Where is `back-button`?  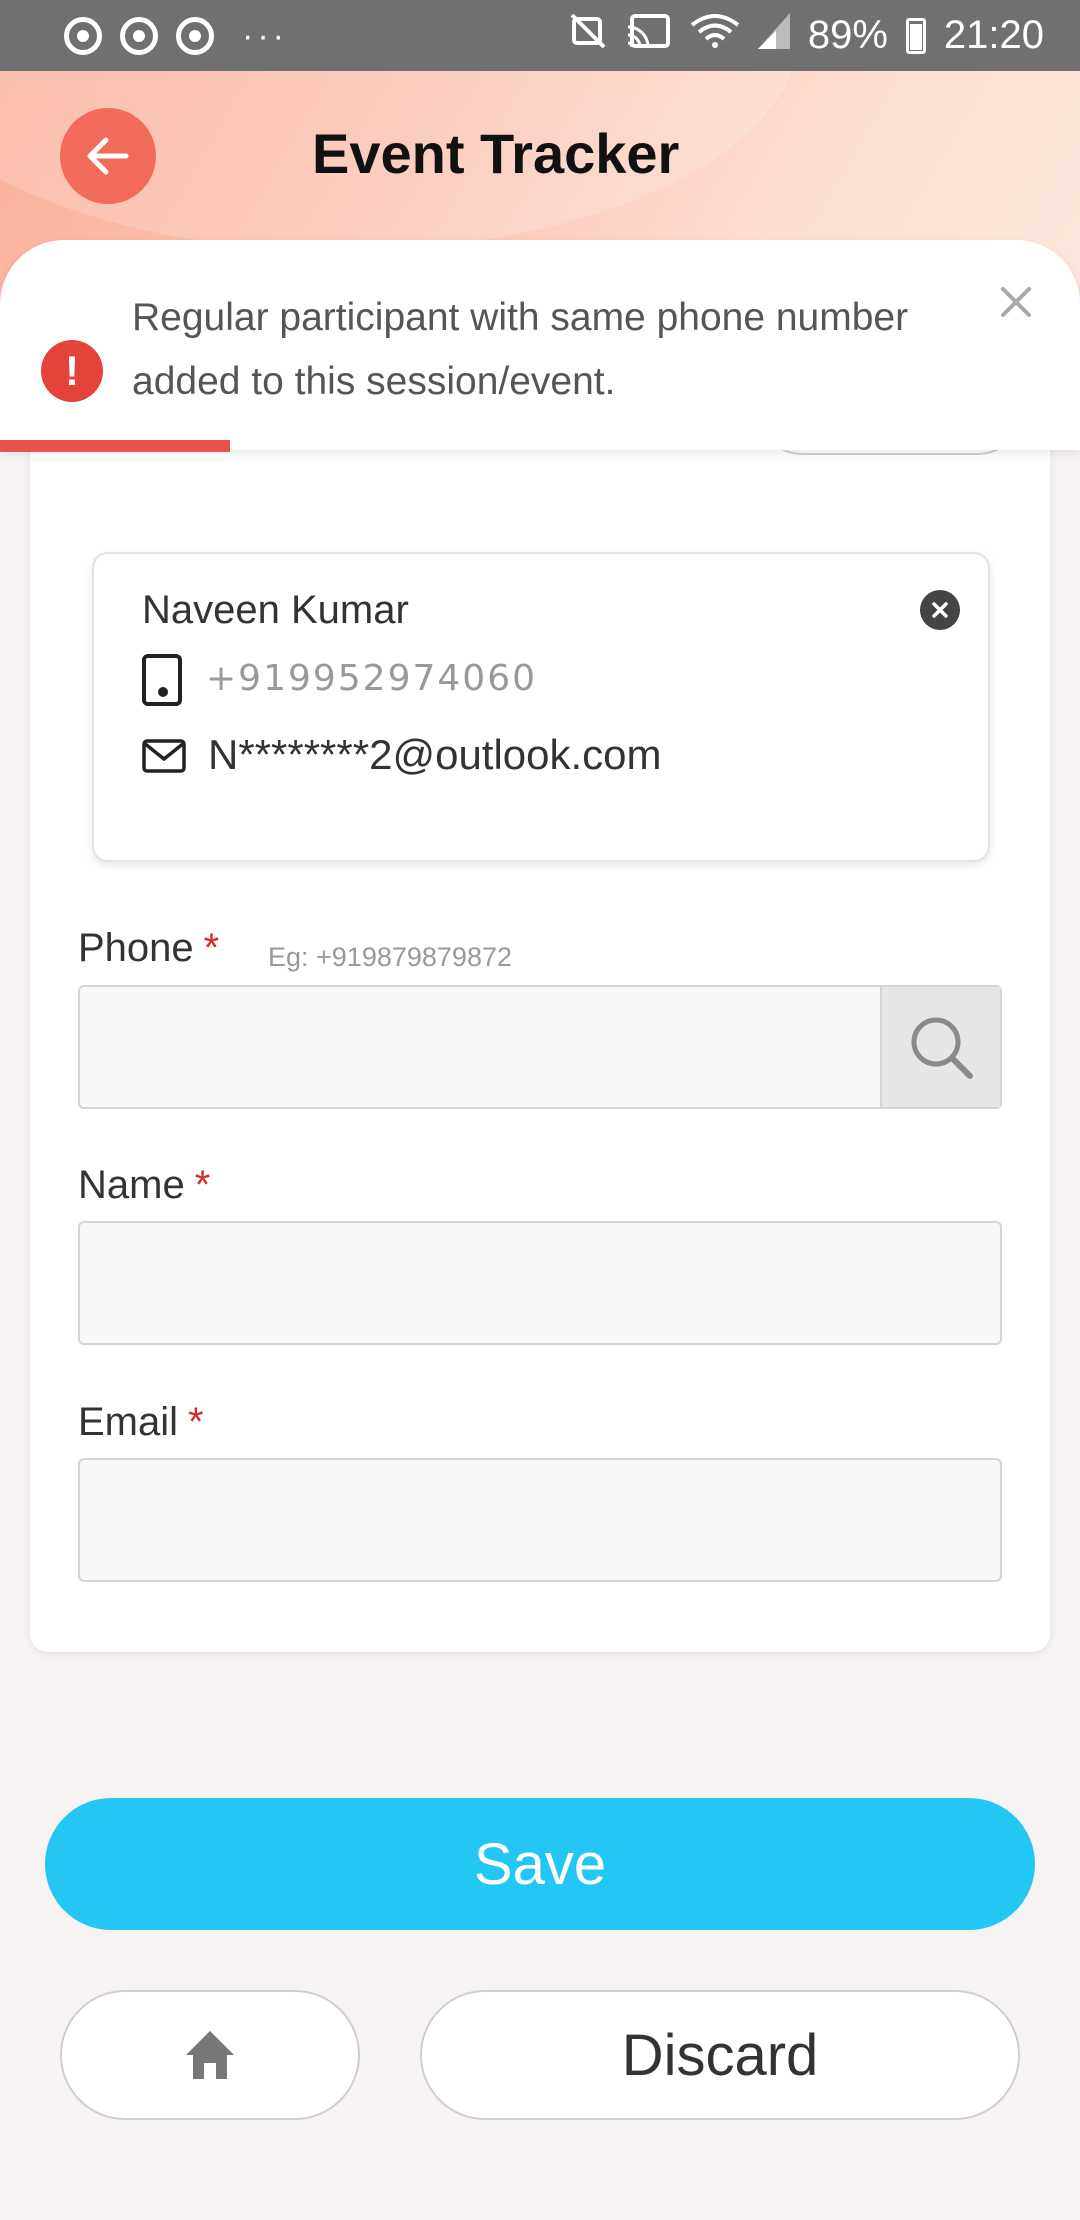 back-button is located at coordinates (108, 156).